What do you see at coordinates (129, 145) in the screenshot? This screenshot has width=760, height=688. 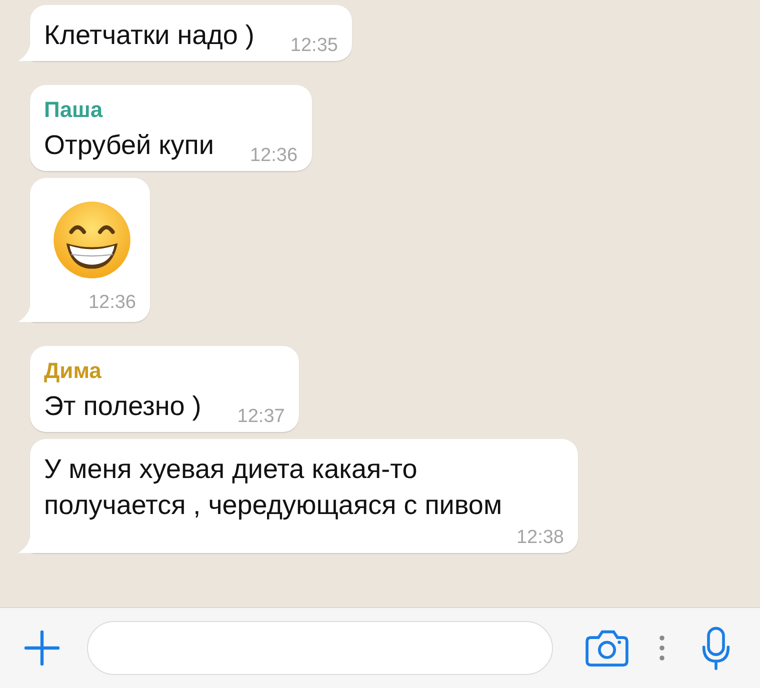 I see `message-text: Отрубей купи` at bounding box center [129, 145].